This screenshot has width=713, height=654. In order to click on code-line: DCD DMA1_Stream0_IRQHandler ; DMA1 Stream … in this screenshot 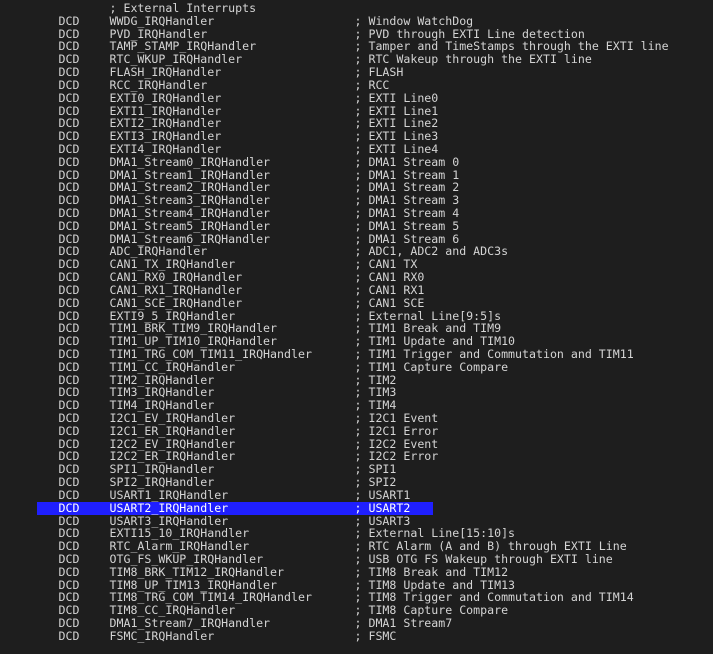, I will do `click(356, 161)`.